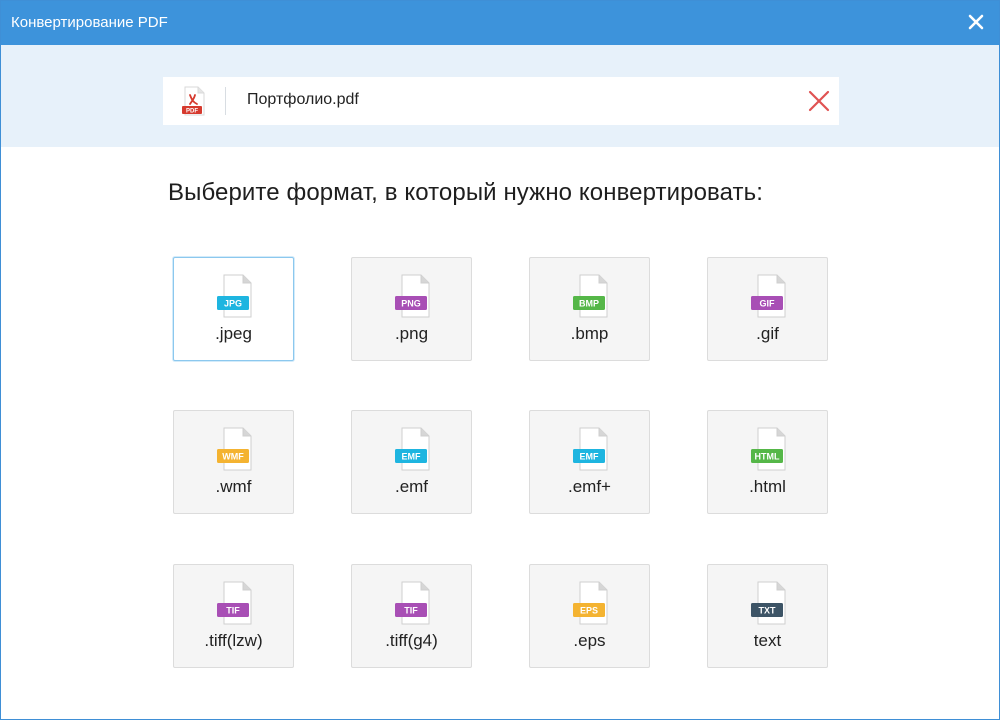  What do you see at coordinates (589, 611) in the screenshot?
I see `format-tag: EPS` at bounding box center [589, 611].